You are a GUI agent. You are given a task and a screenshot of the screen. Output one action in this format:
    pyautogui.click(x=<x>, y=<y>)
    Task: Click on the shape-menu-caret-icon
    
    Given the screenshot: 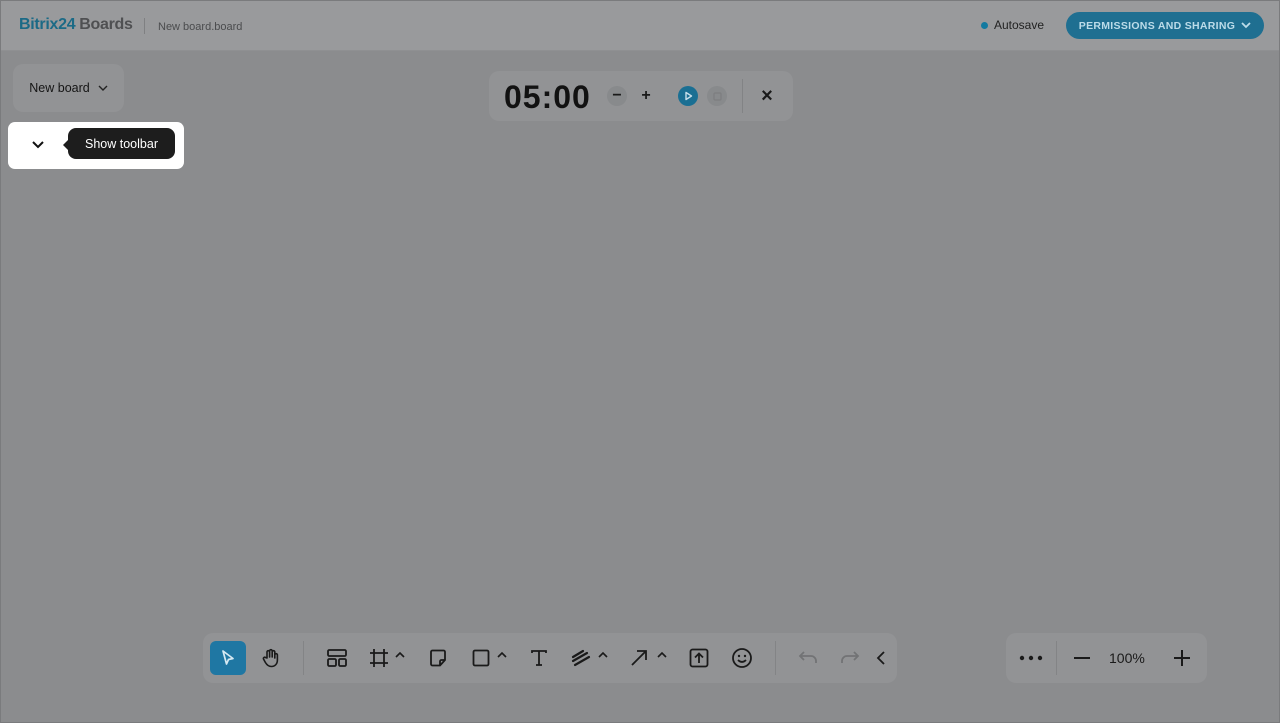 What is the action you would take?
    pyautogui.click(x=502, y=654)
    